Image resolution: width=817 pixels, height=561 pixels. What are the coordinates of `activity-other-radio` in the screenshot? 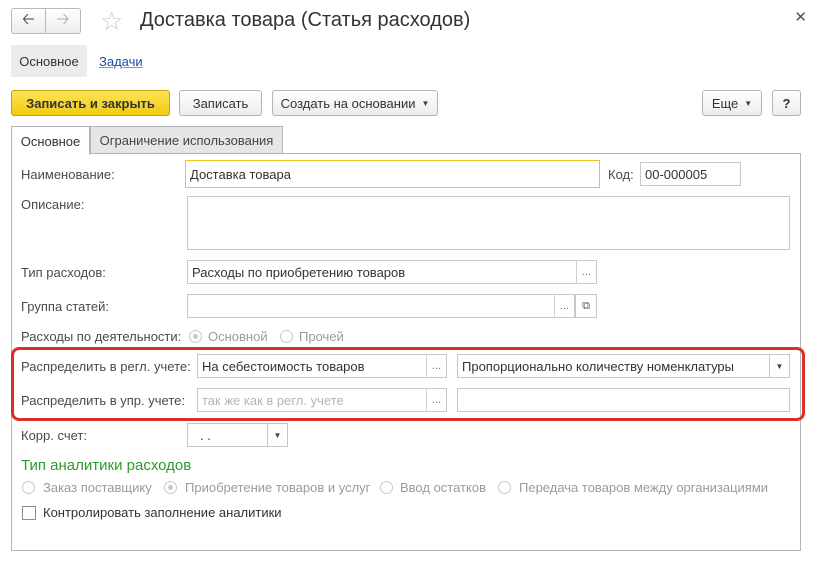 It's located at (286, 336).